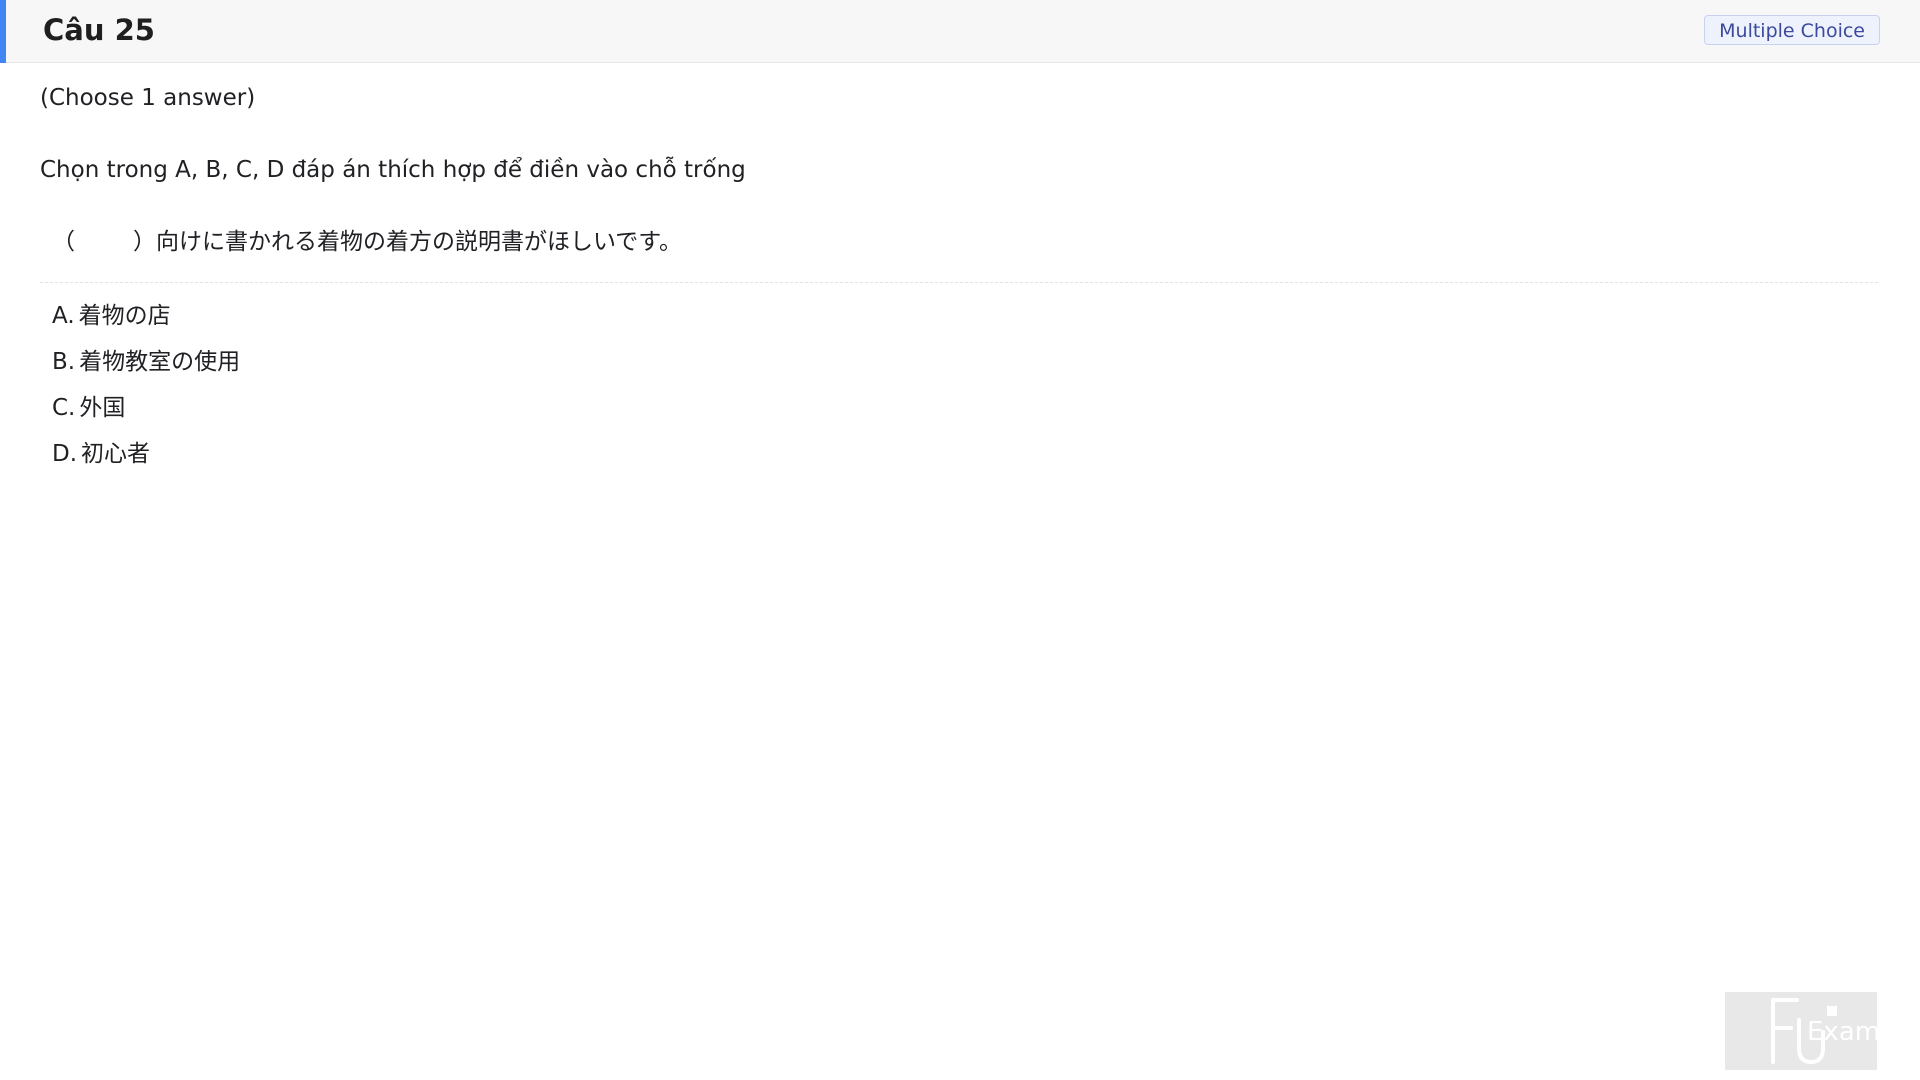  I want to click on fu-exam-logo-icon: Exam, so click(1801, 1031).